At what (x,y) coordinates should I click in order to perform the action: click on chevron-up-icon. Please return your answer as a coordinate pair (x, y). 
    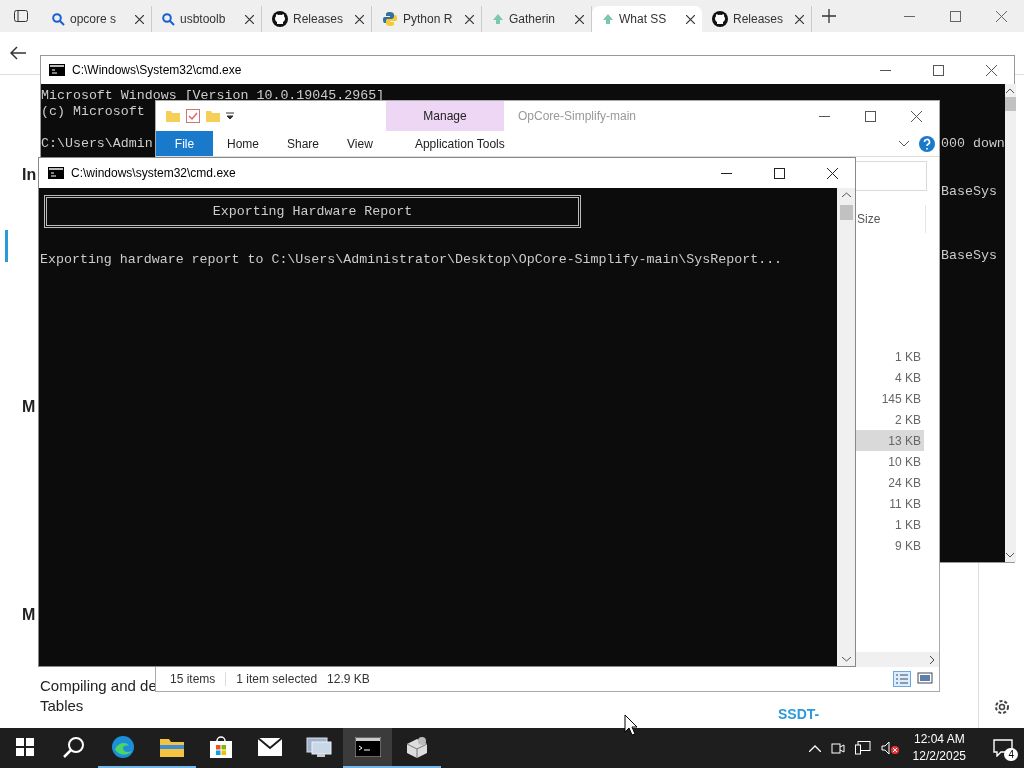
    Looking at the image, I should click on (814, 748).